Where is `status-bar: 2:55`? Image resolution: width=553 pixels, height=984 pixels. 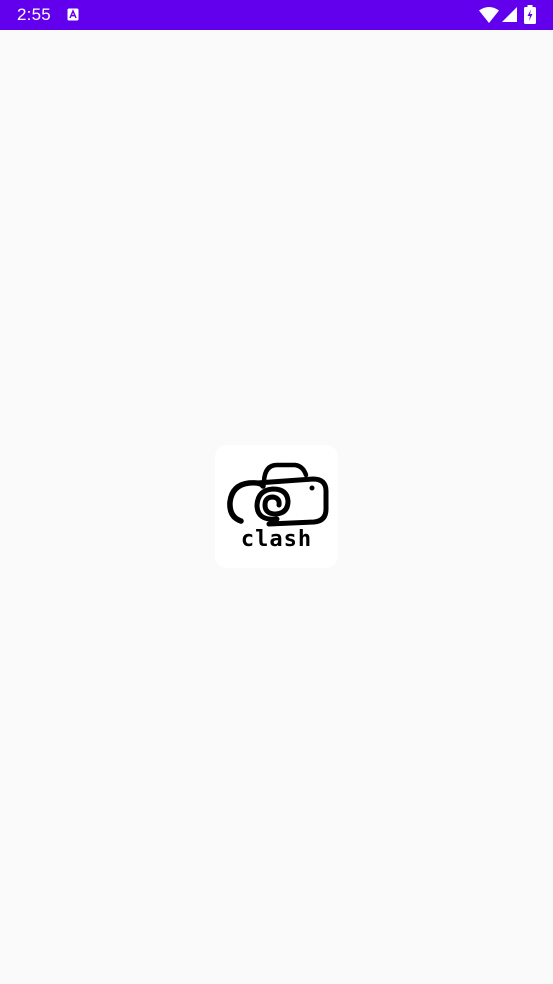 status-bar: 2:55 is located at coordinates (276, 15).